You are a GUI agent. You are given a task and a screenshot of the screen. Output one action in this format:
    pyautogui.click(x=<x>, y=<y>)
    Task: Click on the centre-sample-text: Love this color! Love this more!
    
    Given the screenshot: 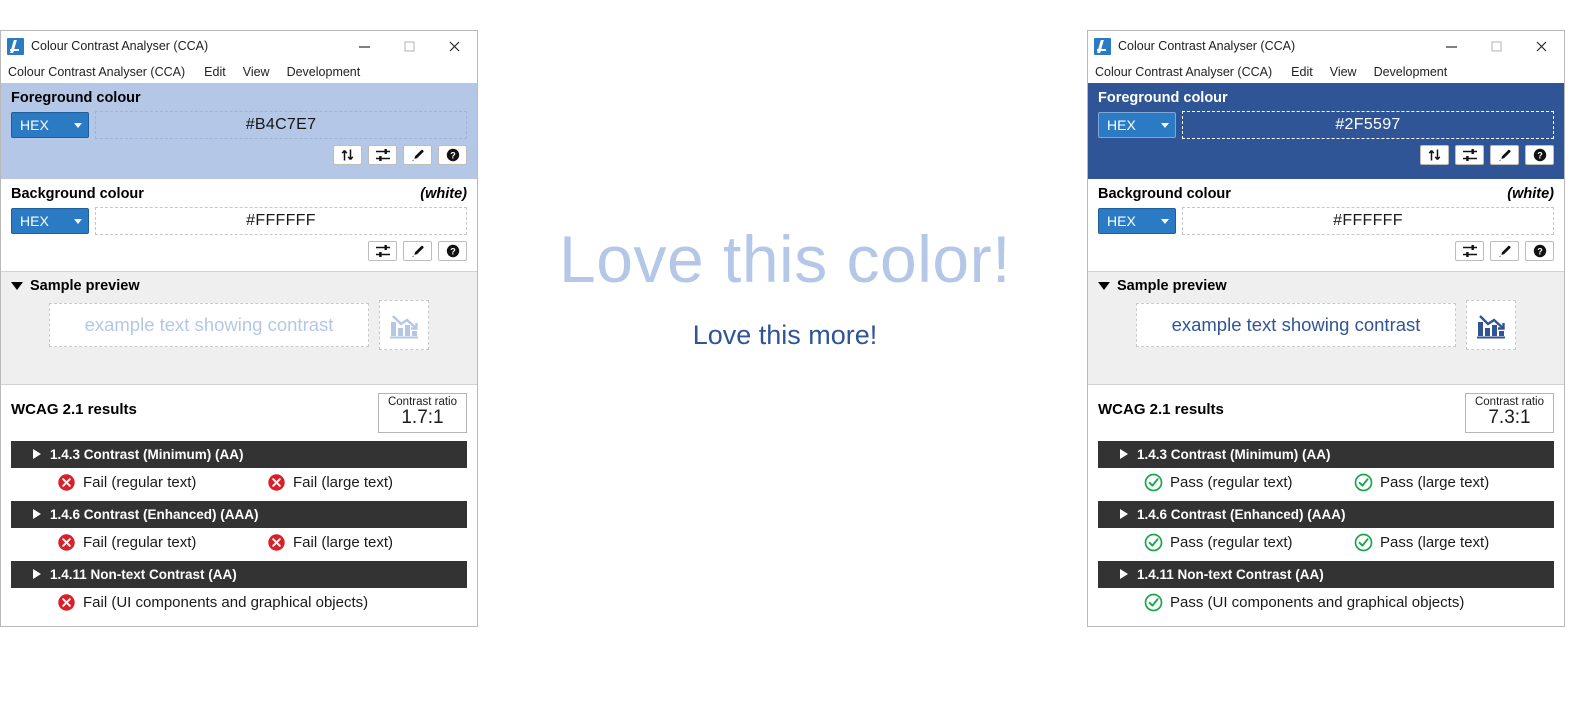 What is the action you would take?
    pyautogui.click(x=785, y=287)
    